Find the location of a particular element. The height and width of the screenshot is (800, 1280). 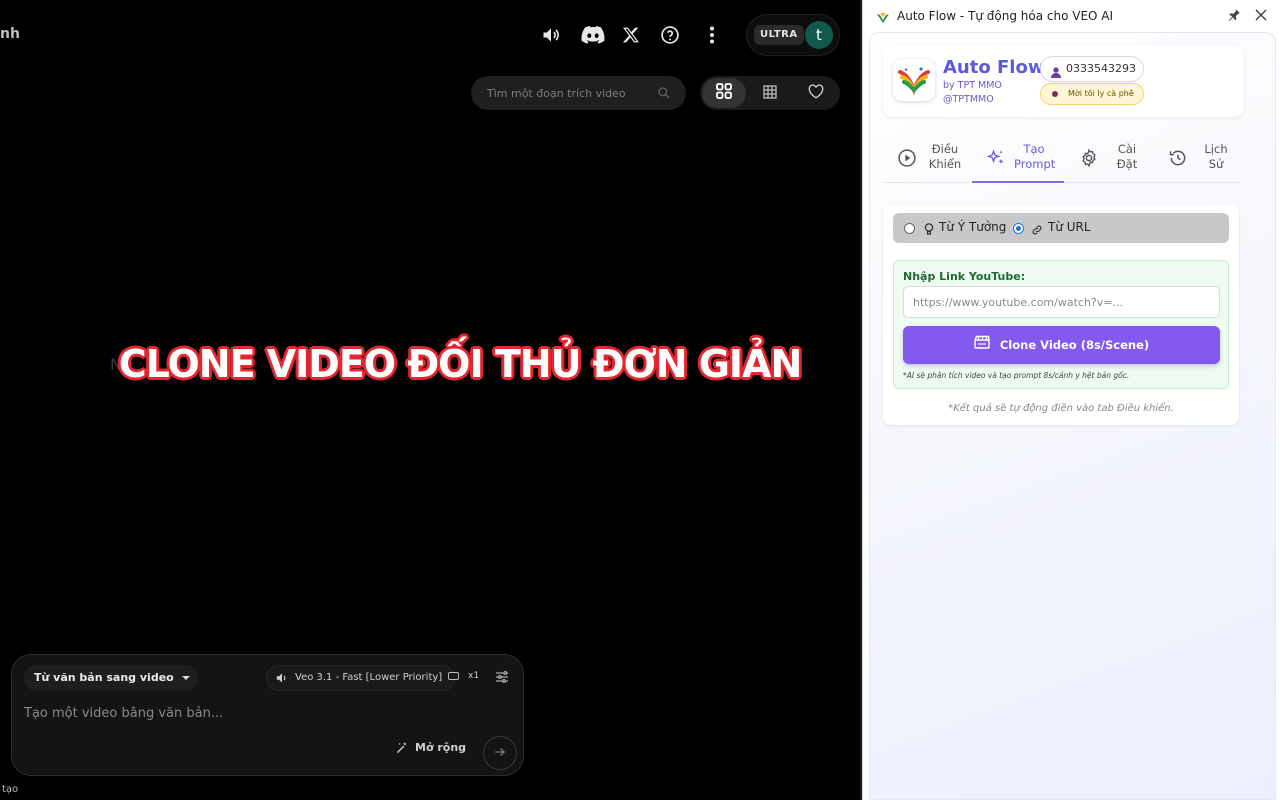

tab-control-label: Điều Khiển is located at coordinates (945, 156).